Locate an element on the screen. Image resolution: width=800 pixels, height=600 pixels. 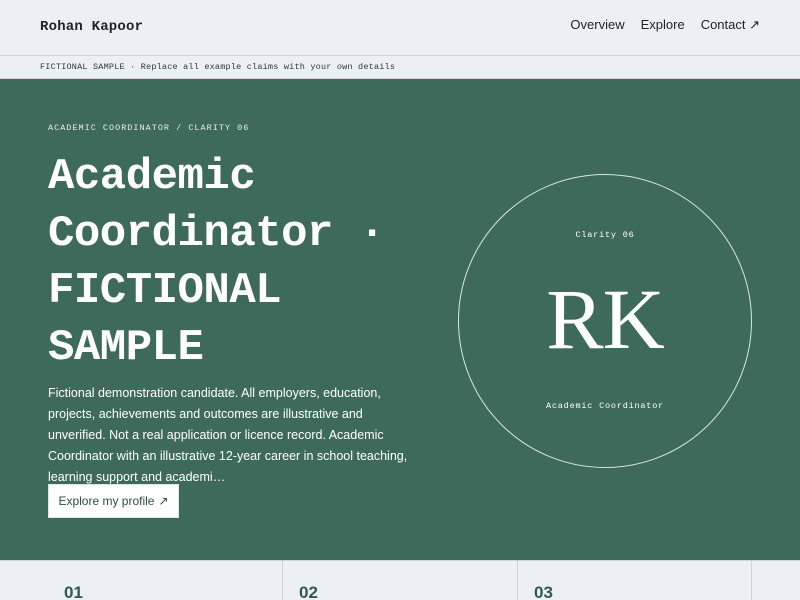
nav-contact-link: Contact ↗ is located at coordinates (730, 25).